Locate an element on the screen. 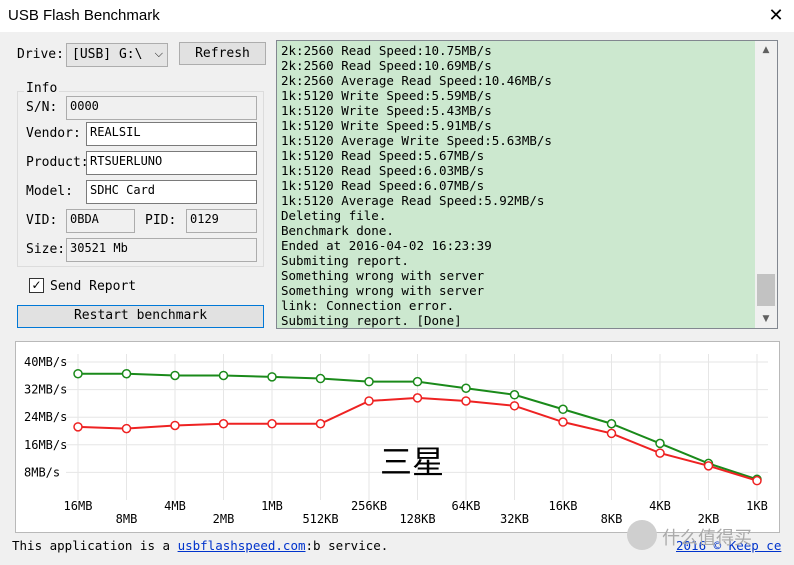 Image resolution: width=794 pixels, height=565 pixels. chart-annotation: 三星 is located at coordinates (412, 462).